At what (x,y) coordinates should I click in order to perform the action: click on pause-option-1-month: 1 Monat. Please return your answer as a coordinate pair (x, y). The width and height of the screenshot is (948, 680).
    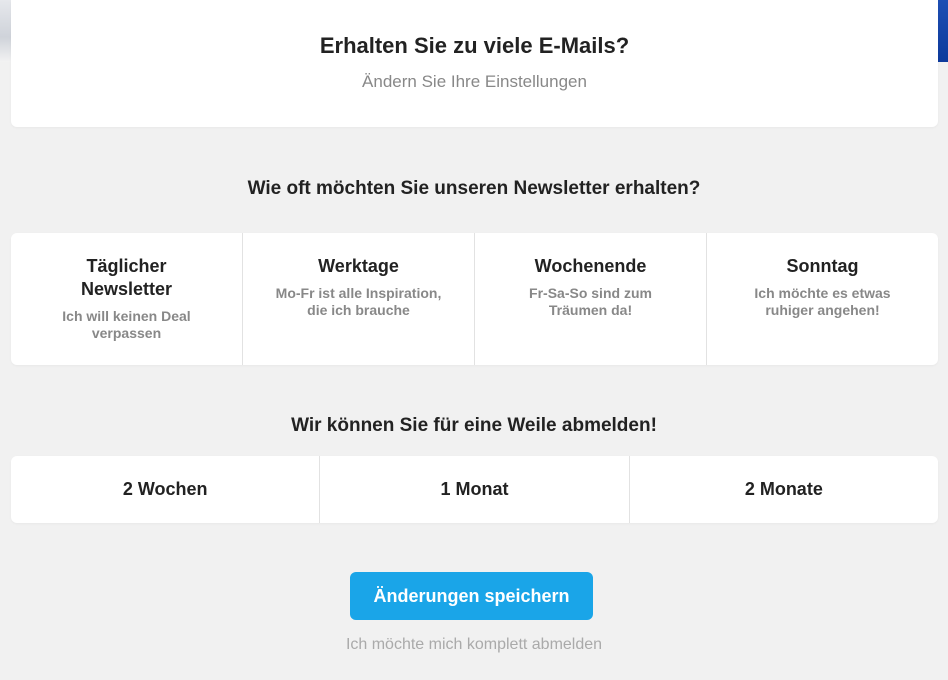
    Looking at the image, I should click on (473, 489).